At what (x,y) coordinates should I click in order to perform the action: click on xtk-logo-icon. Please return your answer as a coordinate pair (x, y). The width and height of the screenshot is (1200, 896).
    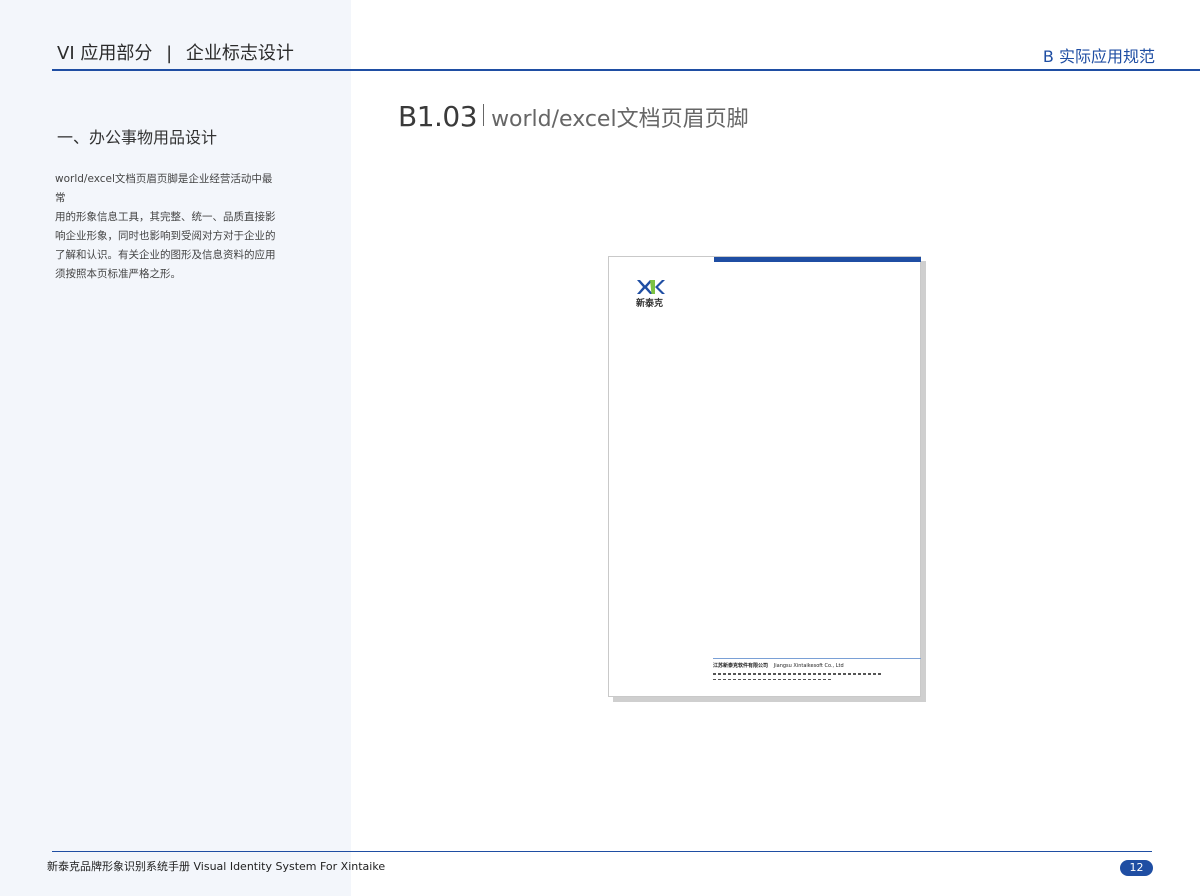
    Looking at the image, I should click on (651, 287).